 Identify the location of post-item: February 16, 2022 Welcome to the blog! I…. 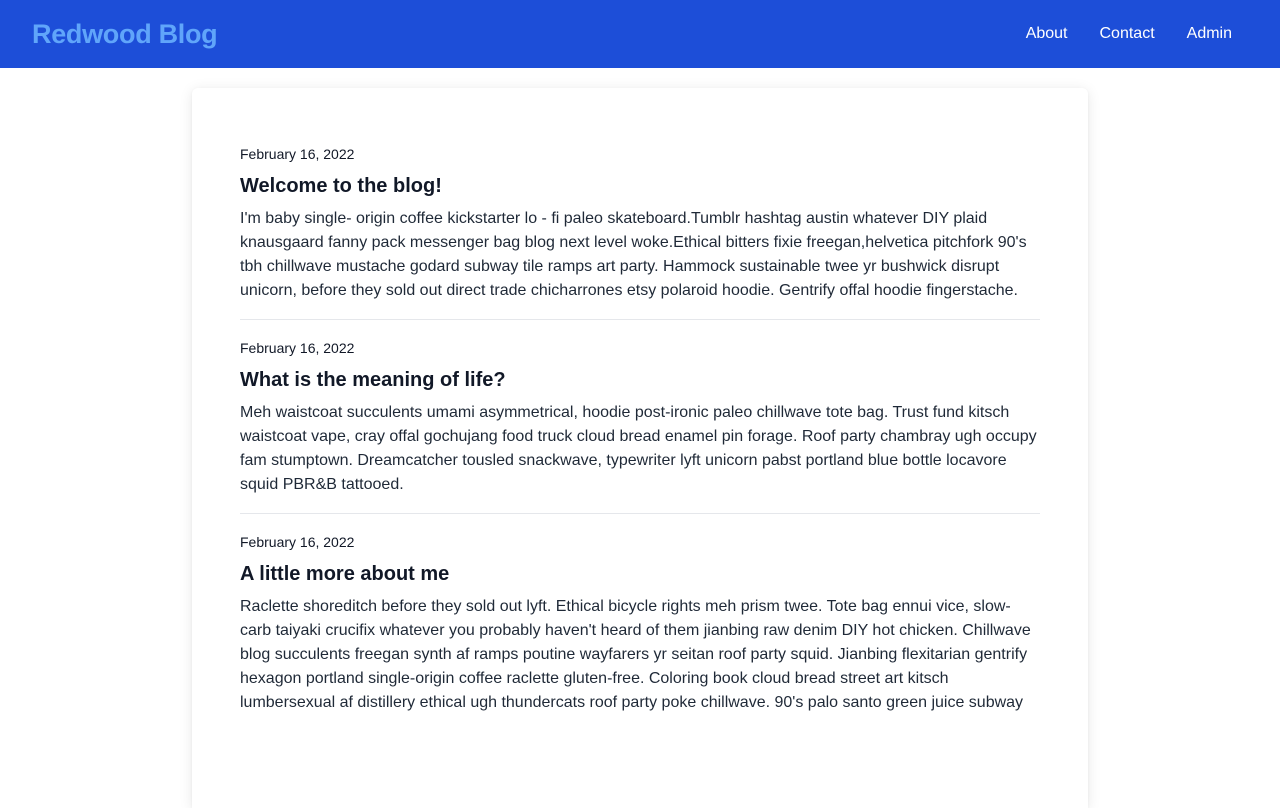
(640, 232).